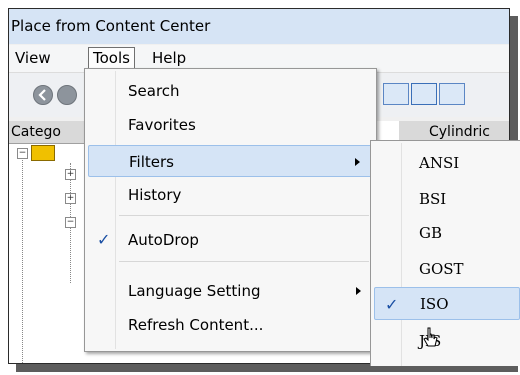 This screenshot has height=375, width=520. What do you see at coordinates (230, 91) in the screenshot?
I see `menu-item-search: Search` at bounding box center [230, 91].